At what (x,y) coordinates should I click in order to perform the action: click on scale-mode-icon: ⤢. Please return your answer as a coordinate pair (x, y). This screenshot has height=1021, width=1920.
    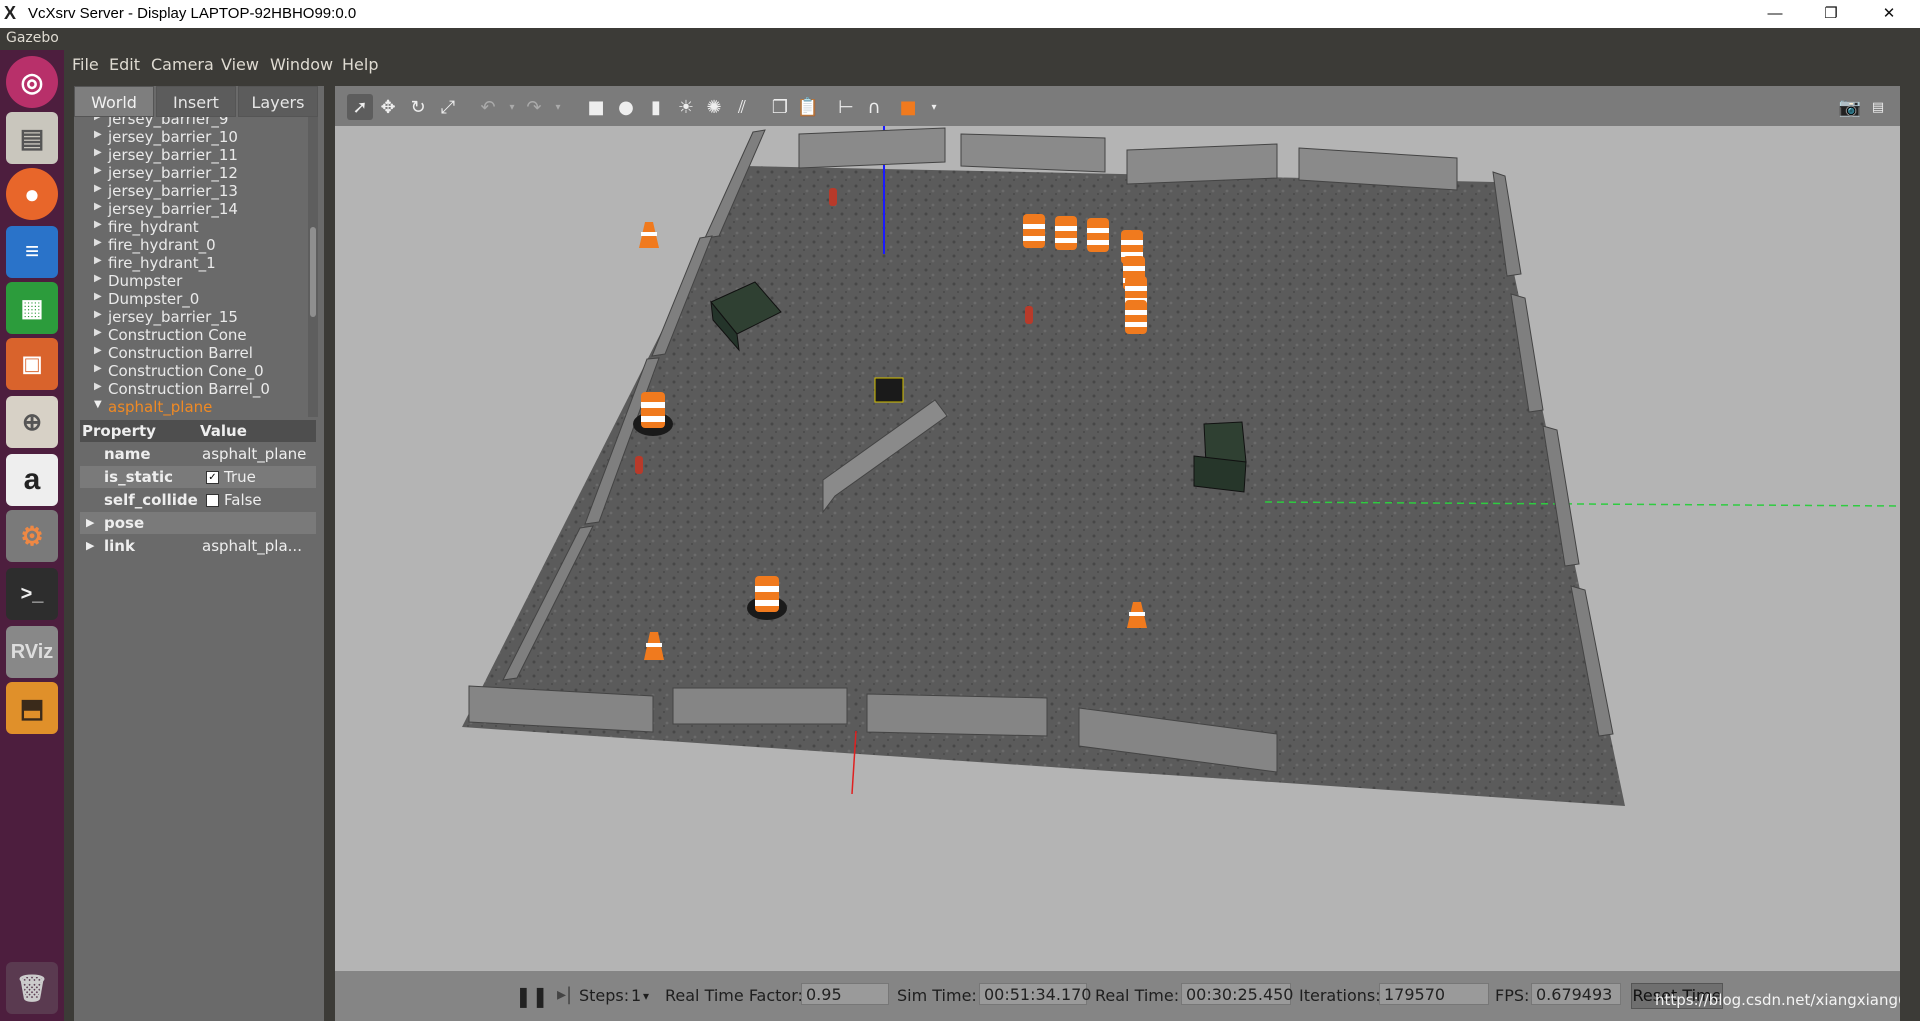
    Looking at the image, I should click on (448, 107).